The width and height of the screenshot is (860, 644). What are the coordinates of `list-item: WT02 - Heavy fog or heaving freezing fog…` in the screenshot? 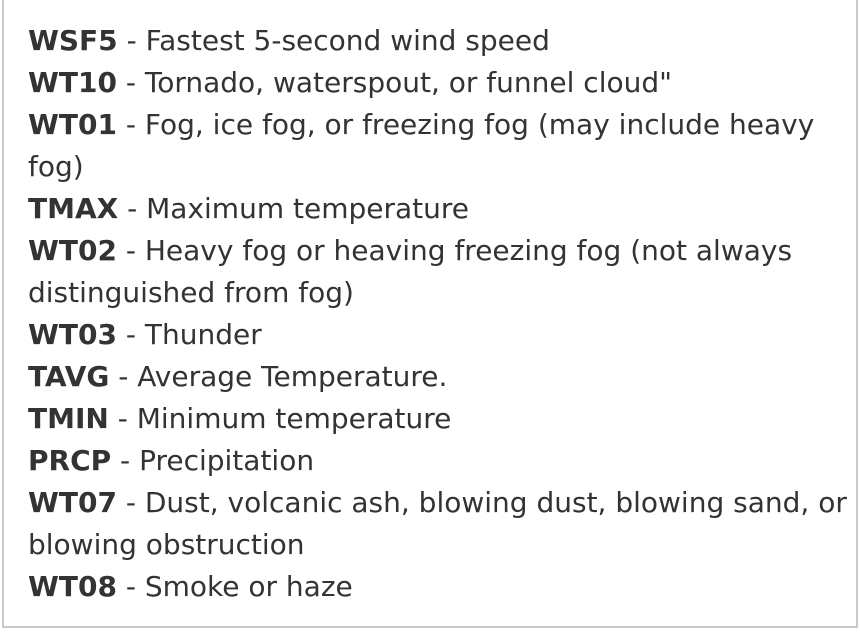 It's located at (438, 272).